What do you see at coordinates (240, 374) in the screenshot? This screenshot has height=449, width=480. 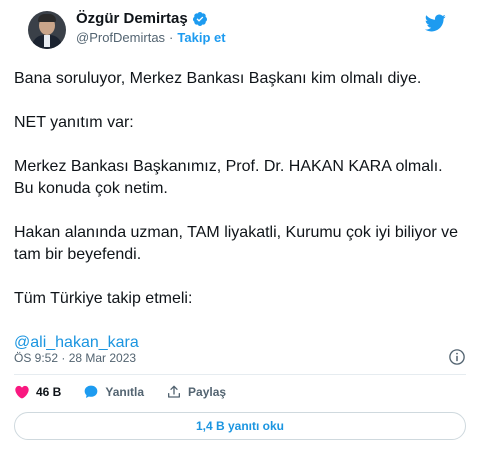 I see `divider` at bounding box center [240, 374].